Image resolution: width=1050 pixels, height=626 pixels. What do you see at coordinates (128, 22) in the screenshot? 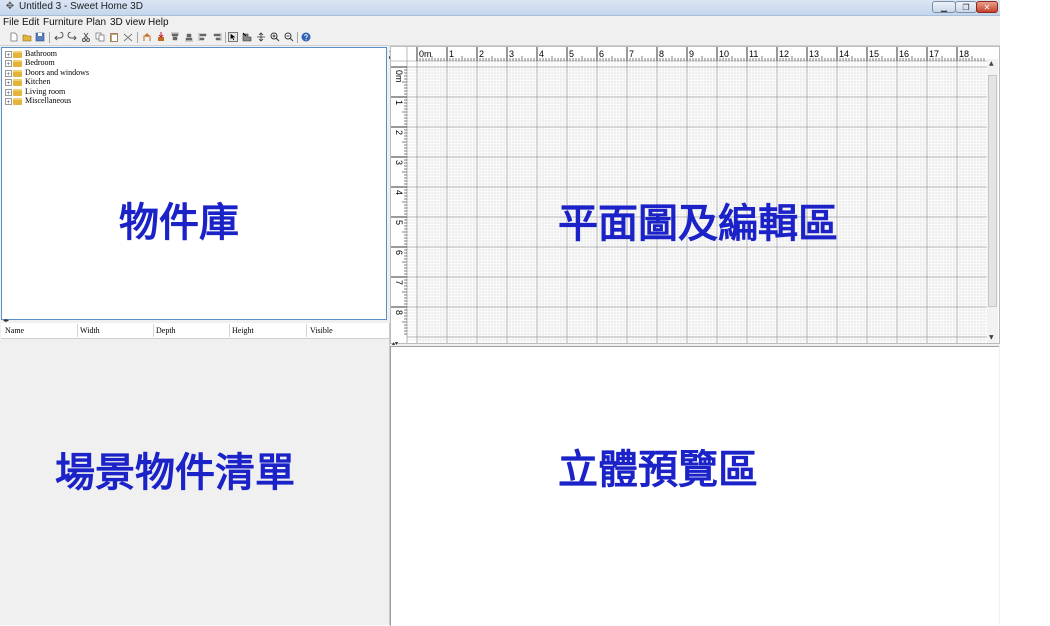
I see `menu-3d-view: 3D view` at bounding box center [128, 22].